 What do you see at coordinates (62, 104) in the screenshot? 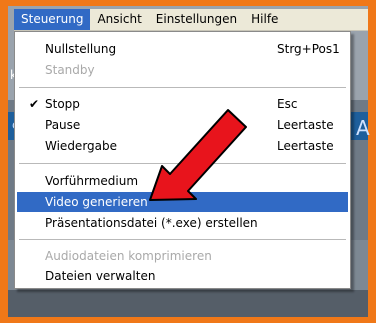
I see `menu-item-label: Stopp` at bounding box center [62, 104].